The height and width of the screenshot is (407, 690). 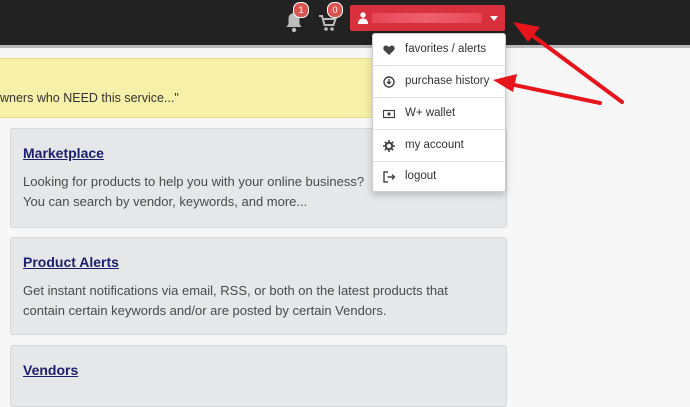 What do you see at coordinates (63, 153) in the screenshot?
I see `marketplace-link: Marketplace` at bounding box center [63, 153].